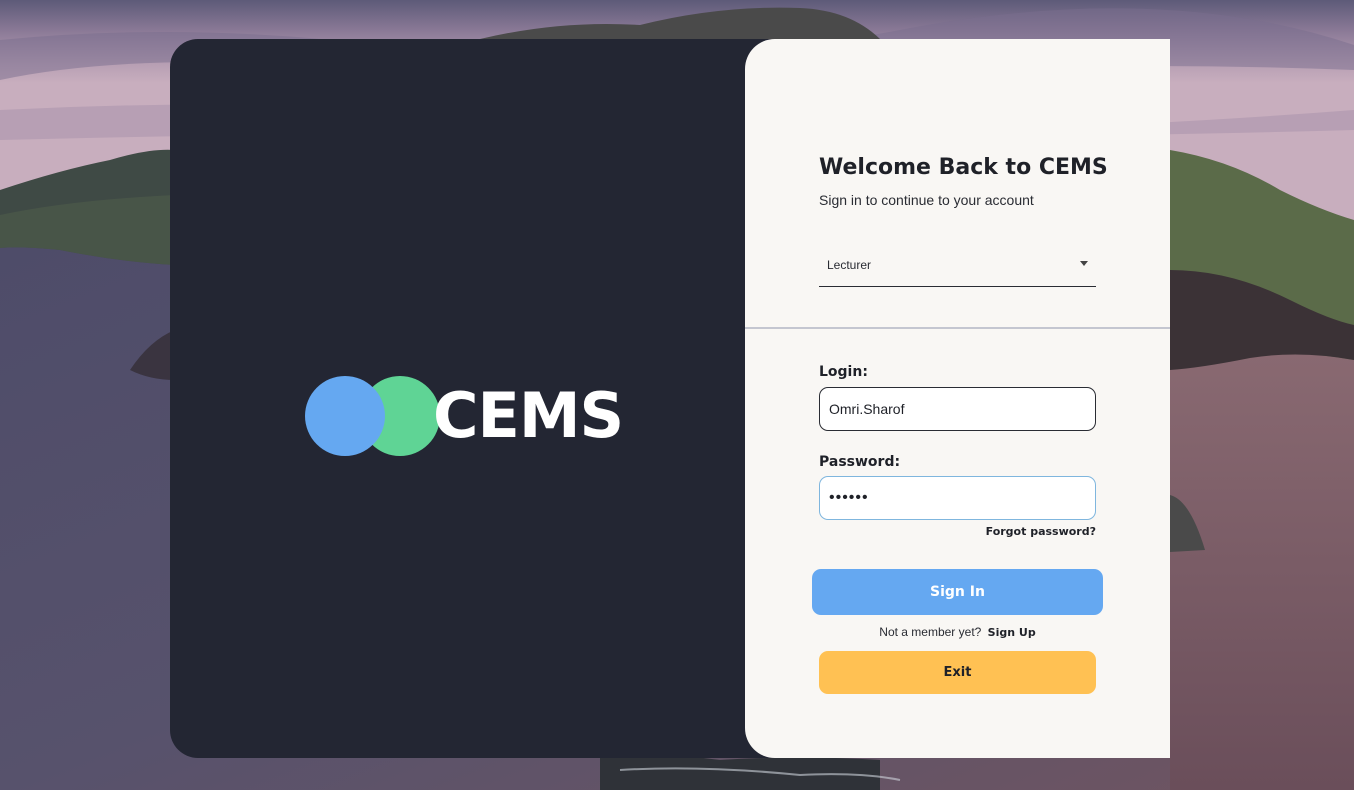 The image size is (1354, 790). What do you see at coordinates (963, 167) in the screenshot?
I see `page-title: Welcome Back to CEMS` at bounding box center [963, 167].